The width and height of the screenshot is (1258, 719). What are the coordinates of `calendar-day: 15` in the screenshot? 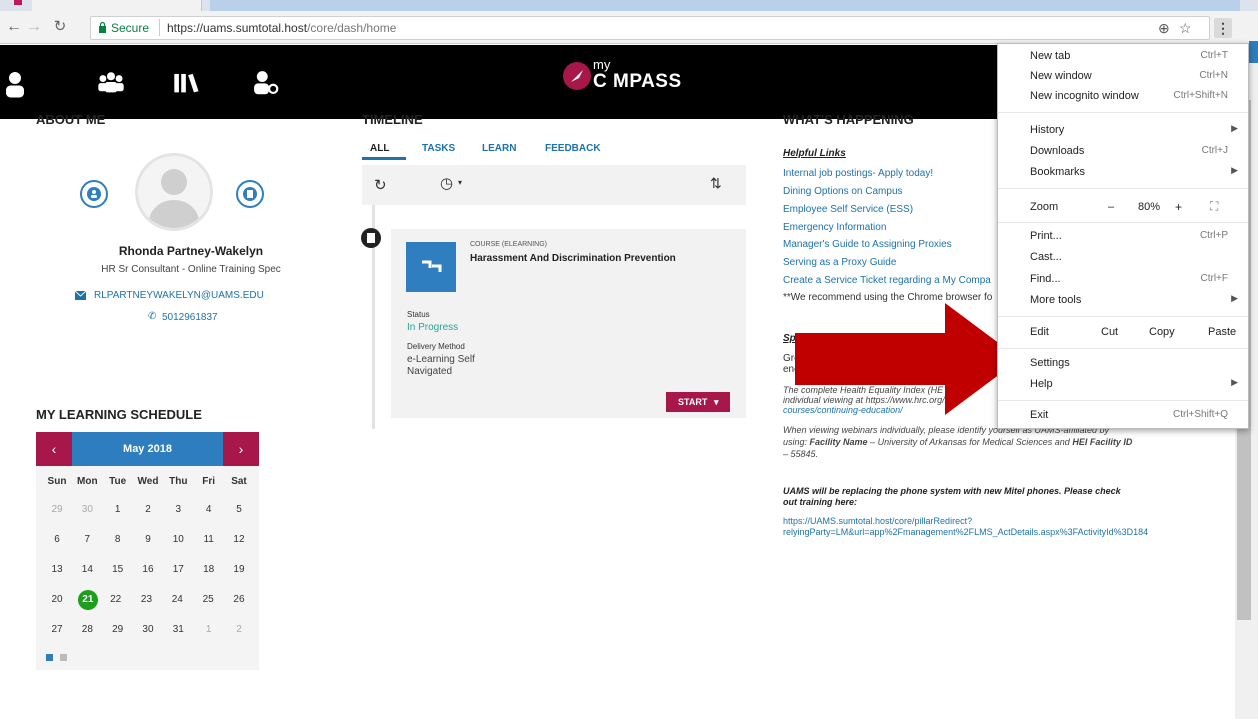 It's located at (118, 570).